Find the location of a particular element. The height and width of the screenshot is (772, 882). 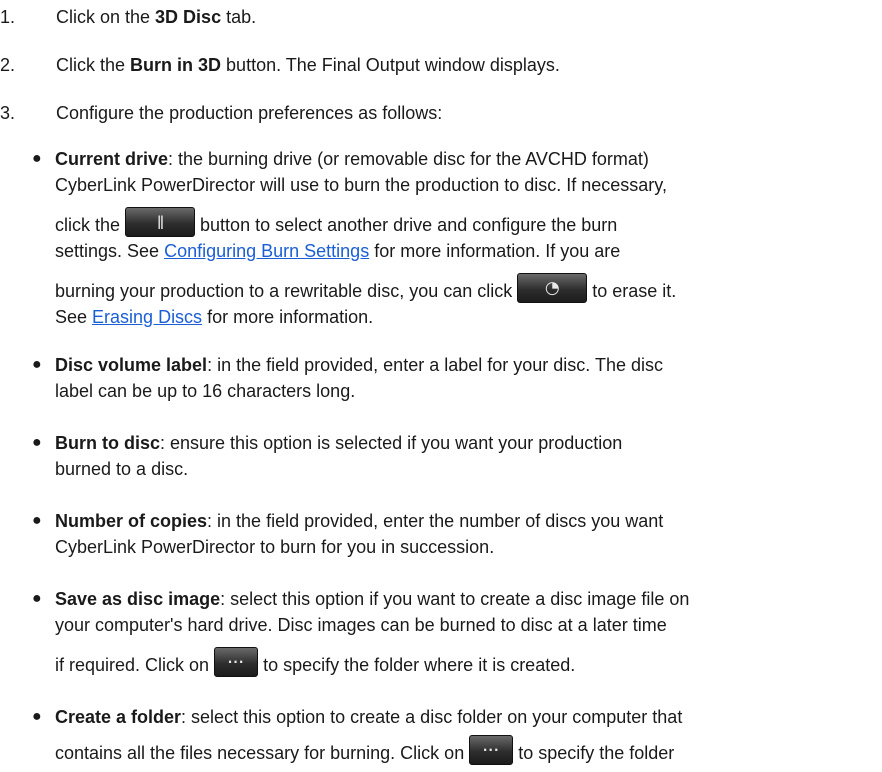

term-disc-volume-label: Disc volume label is located at coordinates (131, 365).